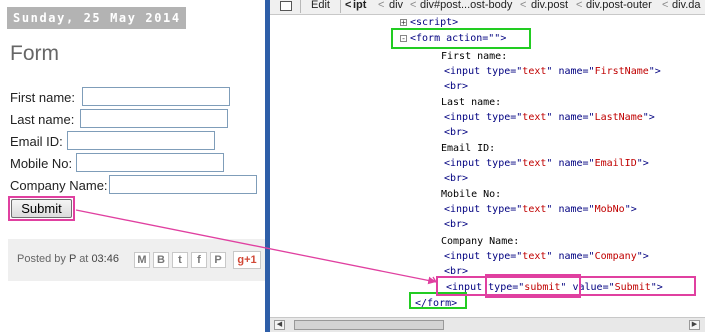 The image size is (705, 332). I want to click on arrow-line, so click(256, 247).